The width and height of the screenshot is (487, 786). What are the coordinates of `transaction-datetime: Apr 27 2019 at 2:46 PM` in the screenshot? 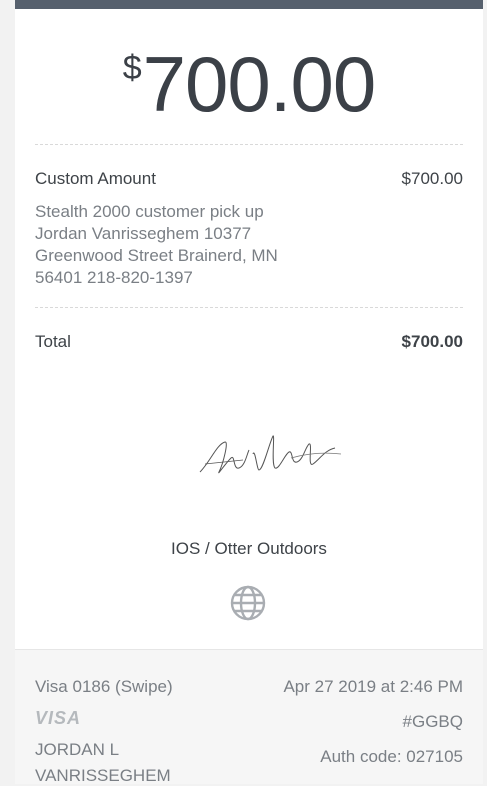 It's located at (373, 686).